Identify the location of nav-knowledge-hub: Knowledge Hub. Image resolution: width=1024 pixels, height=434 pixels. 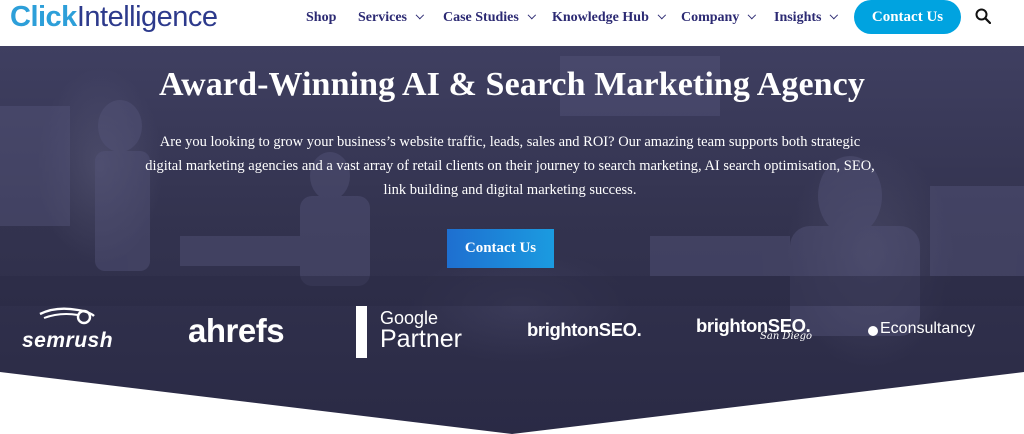
(609, 18).